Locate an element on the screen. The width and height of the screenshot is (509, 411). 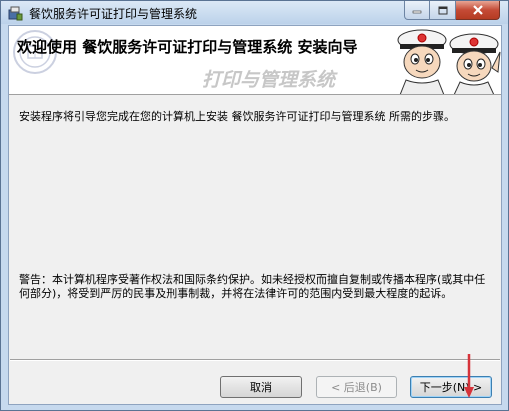
minimize-icon is located at coordinates (417, 12).